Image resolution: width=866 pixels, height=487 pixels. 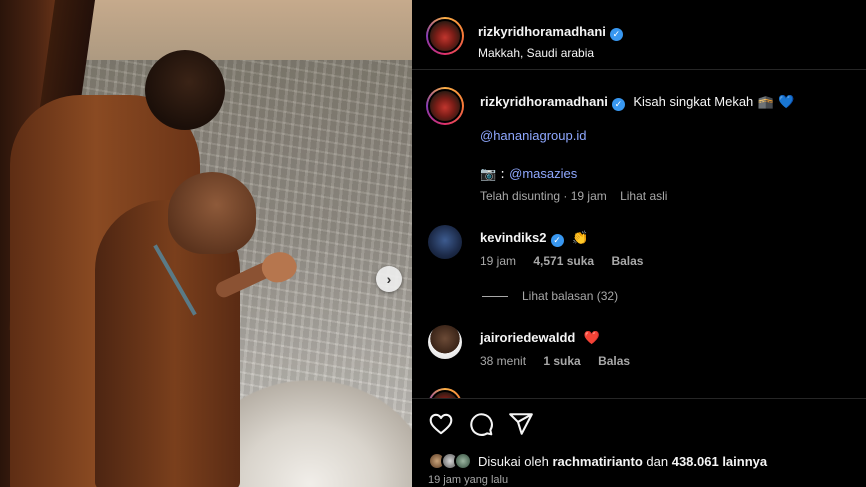 What do you see at coordinates (495, 297) in the screenshot?
I see `replies-divider` at bounding box center [495, 297].